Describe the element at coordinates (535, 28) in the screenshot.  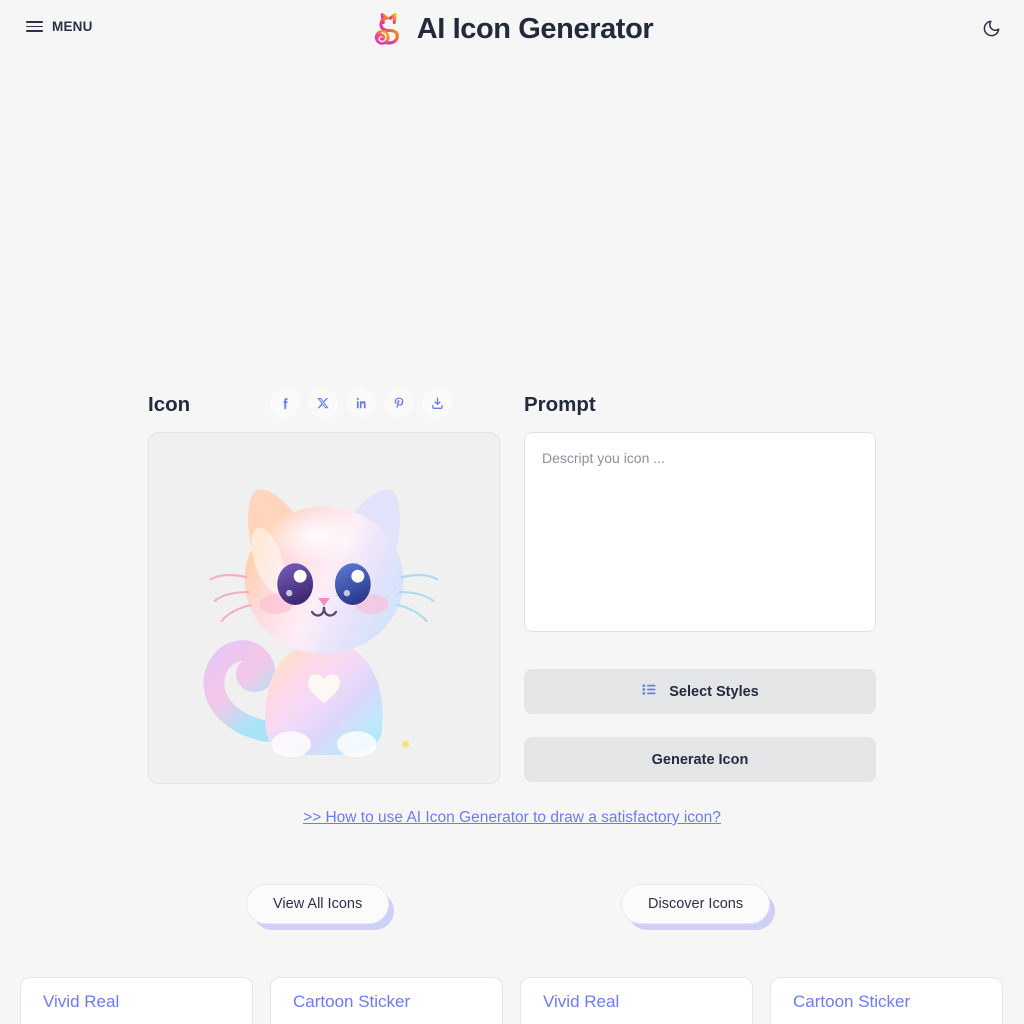
I see `app-title: AI Icon Generator` at that location.